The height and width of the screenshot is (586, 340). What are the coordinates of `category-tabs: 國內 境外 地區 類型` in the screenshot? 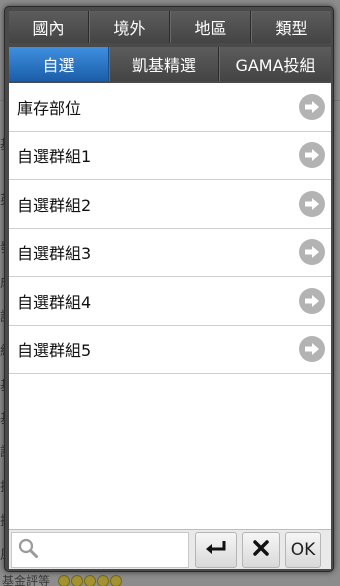 It's located at (170, 27).